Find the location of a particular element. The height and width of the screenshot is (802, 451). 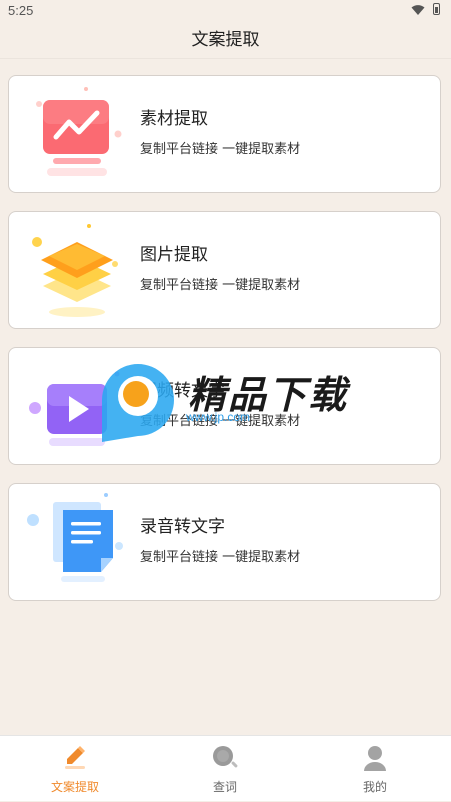

tab-label: 文案提取 is located at coordinates (74, 787).